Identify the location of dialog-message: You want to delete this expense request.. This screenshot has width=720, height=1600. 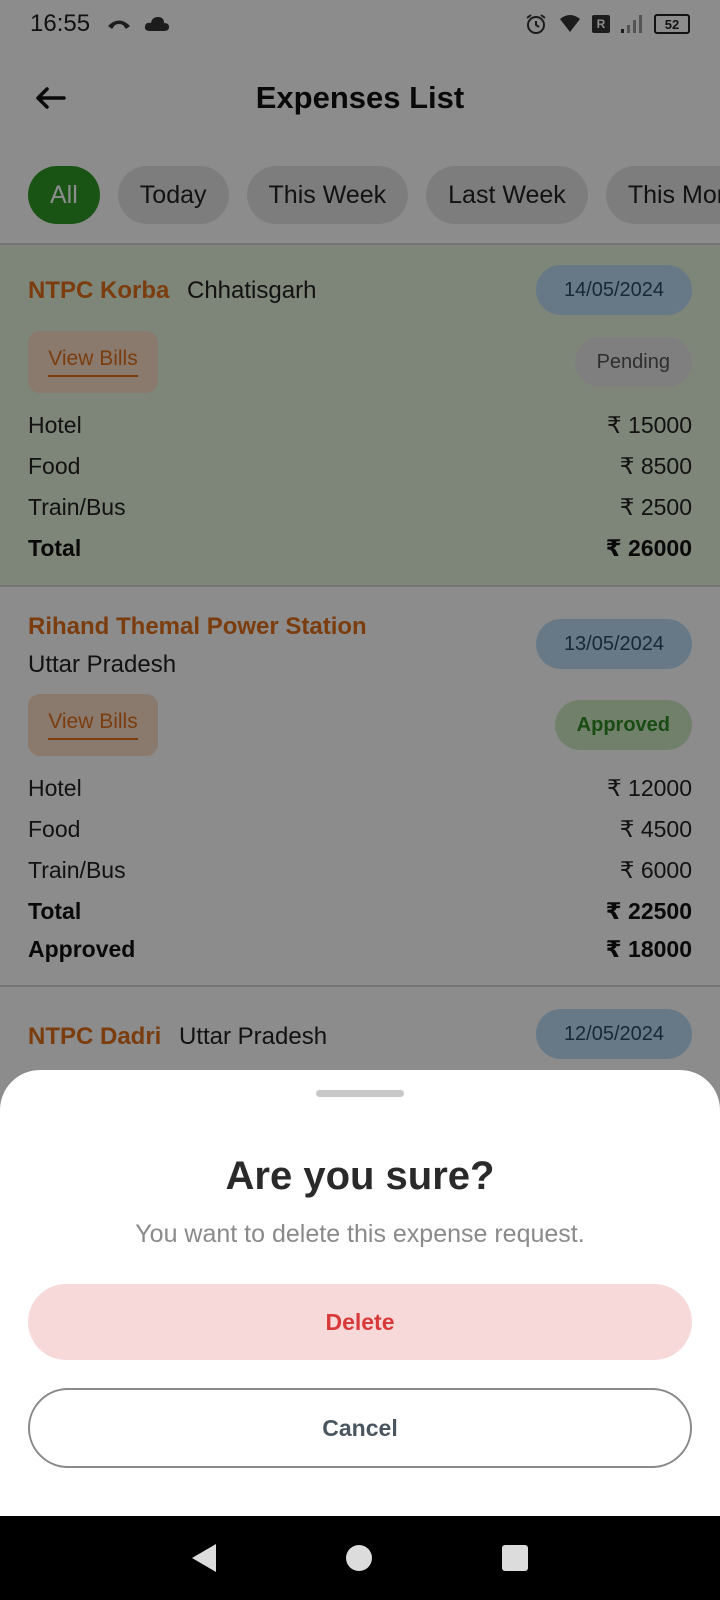
(360, 1234).